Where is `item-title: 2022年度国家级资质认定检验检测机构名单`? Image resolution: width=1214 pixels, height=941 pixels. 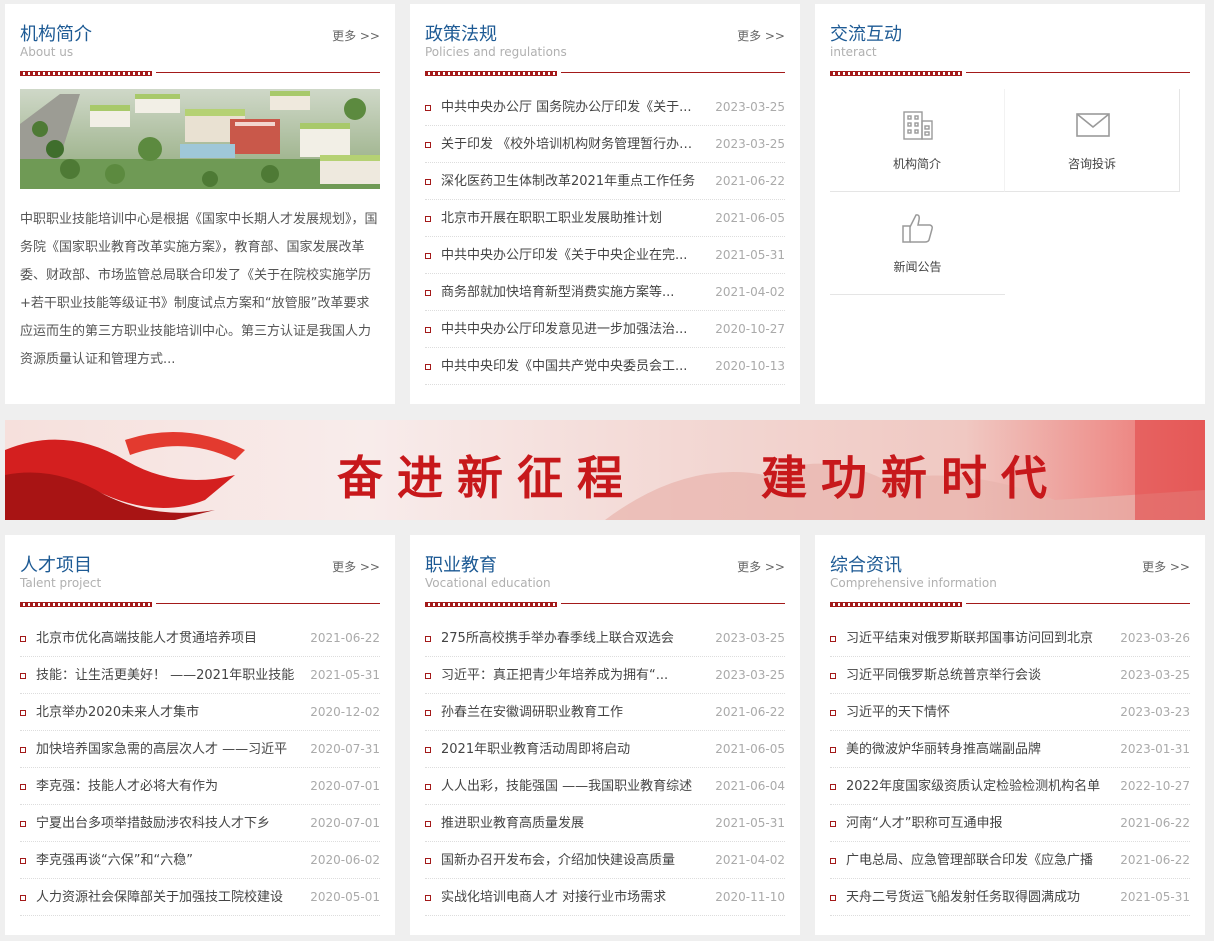 item-title: 2022年度国家级资质认定检验检测机构名单 is located at coordinates (977, 786).